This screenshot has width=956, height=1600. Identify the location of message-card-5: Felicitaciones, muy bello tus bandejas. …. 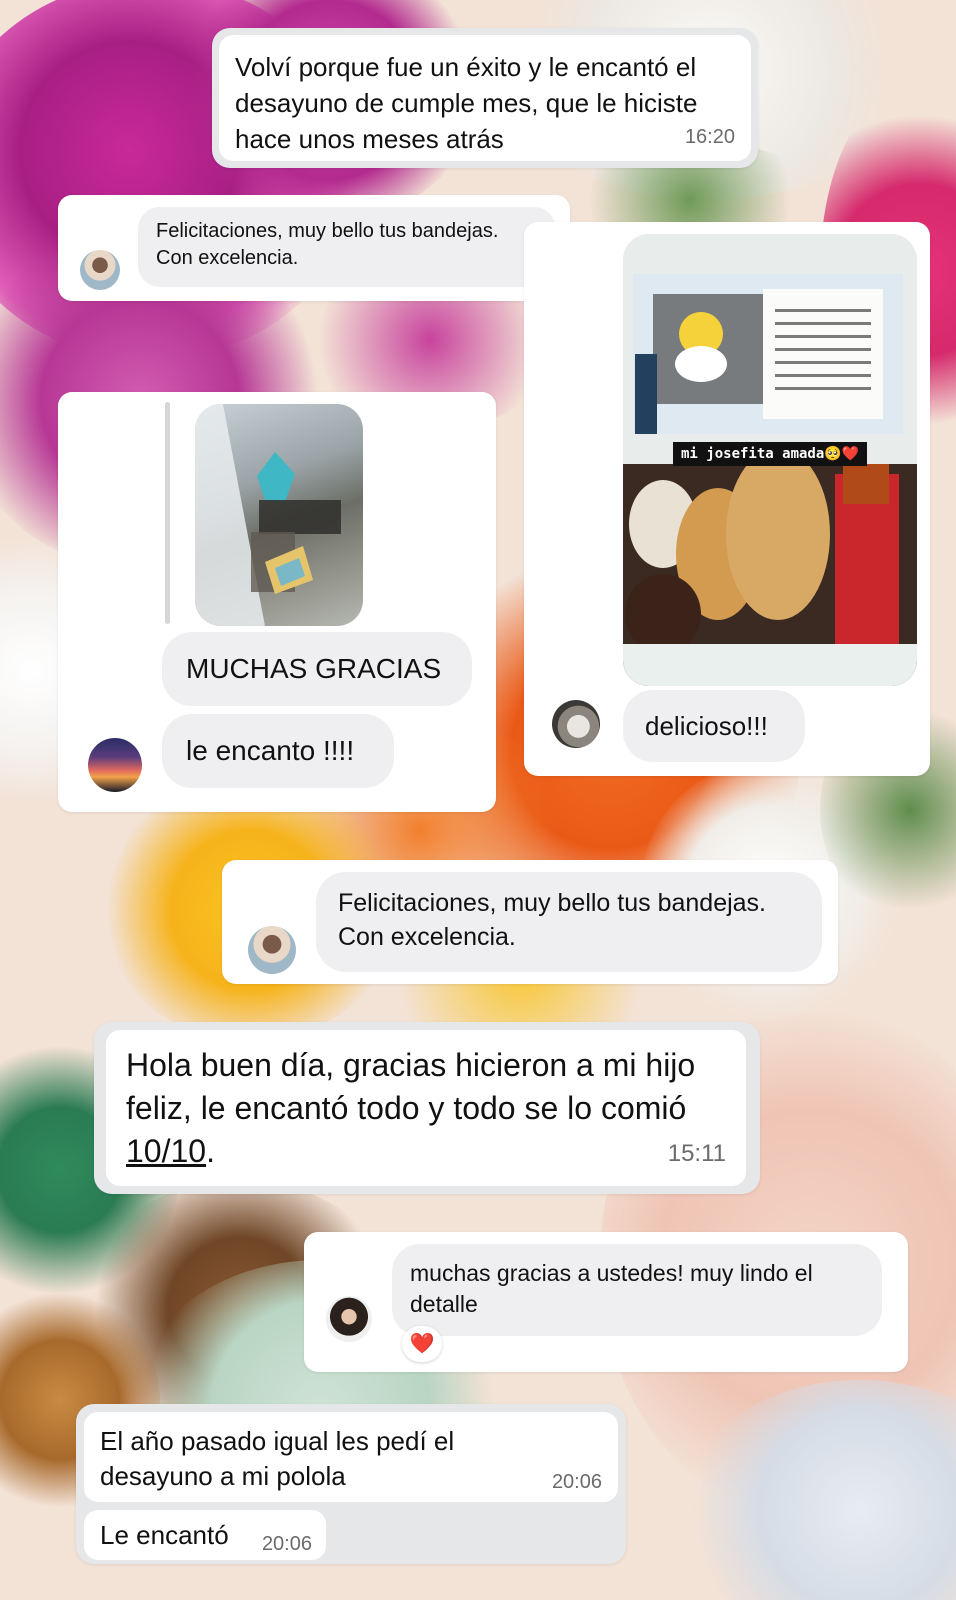
(530, 922).